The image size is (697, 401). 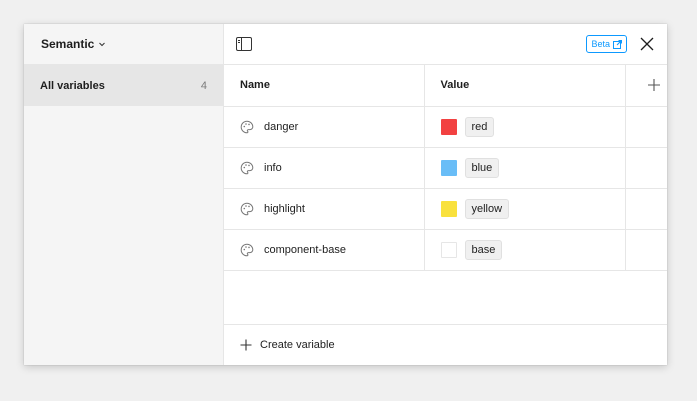 I want to click on variable-name: danger, so click(x=281, y=126).